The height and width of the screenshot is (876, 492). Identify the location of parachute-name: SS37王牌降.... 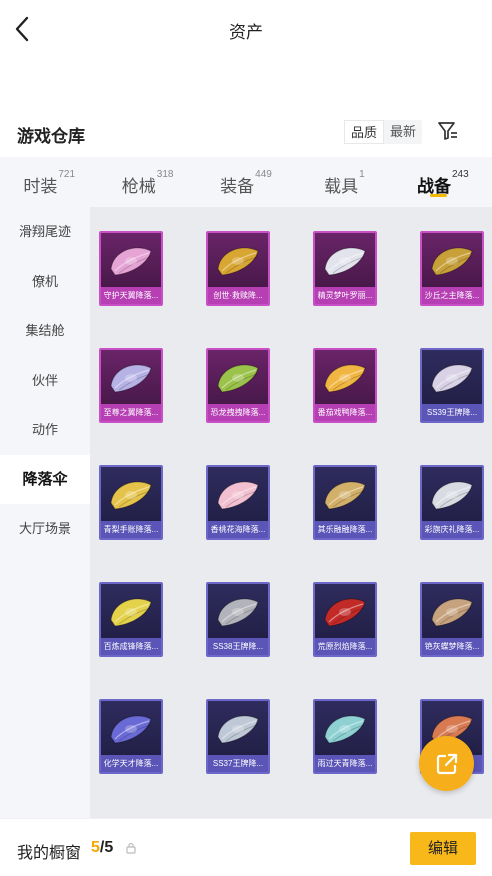
(238, 763).